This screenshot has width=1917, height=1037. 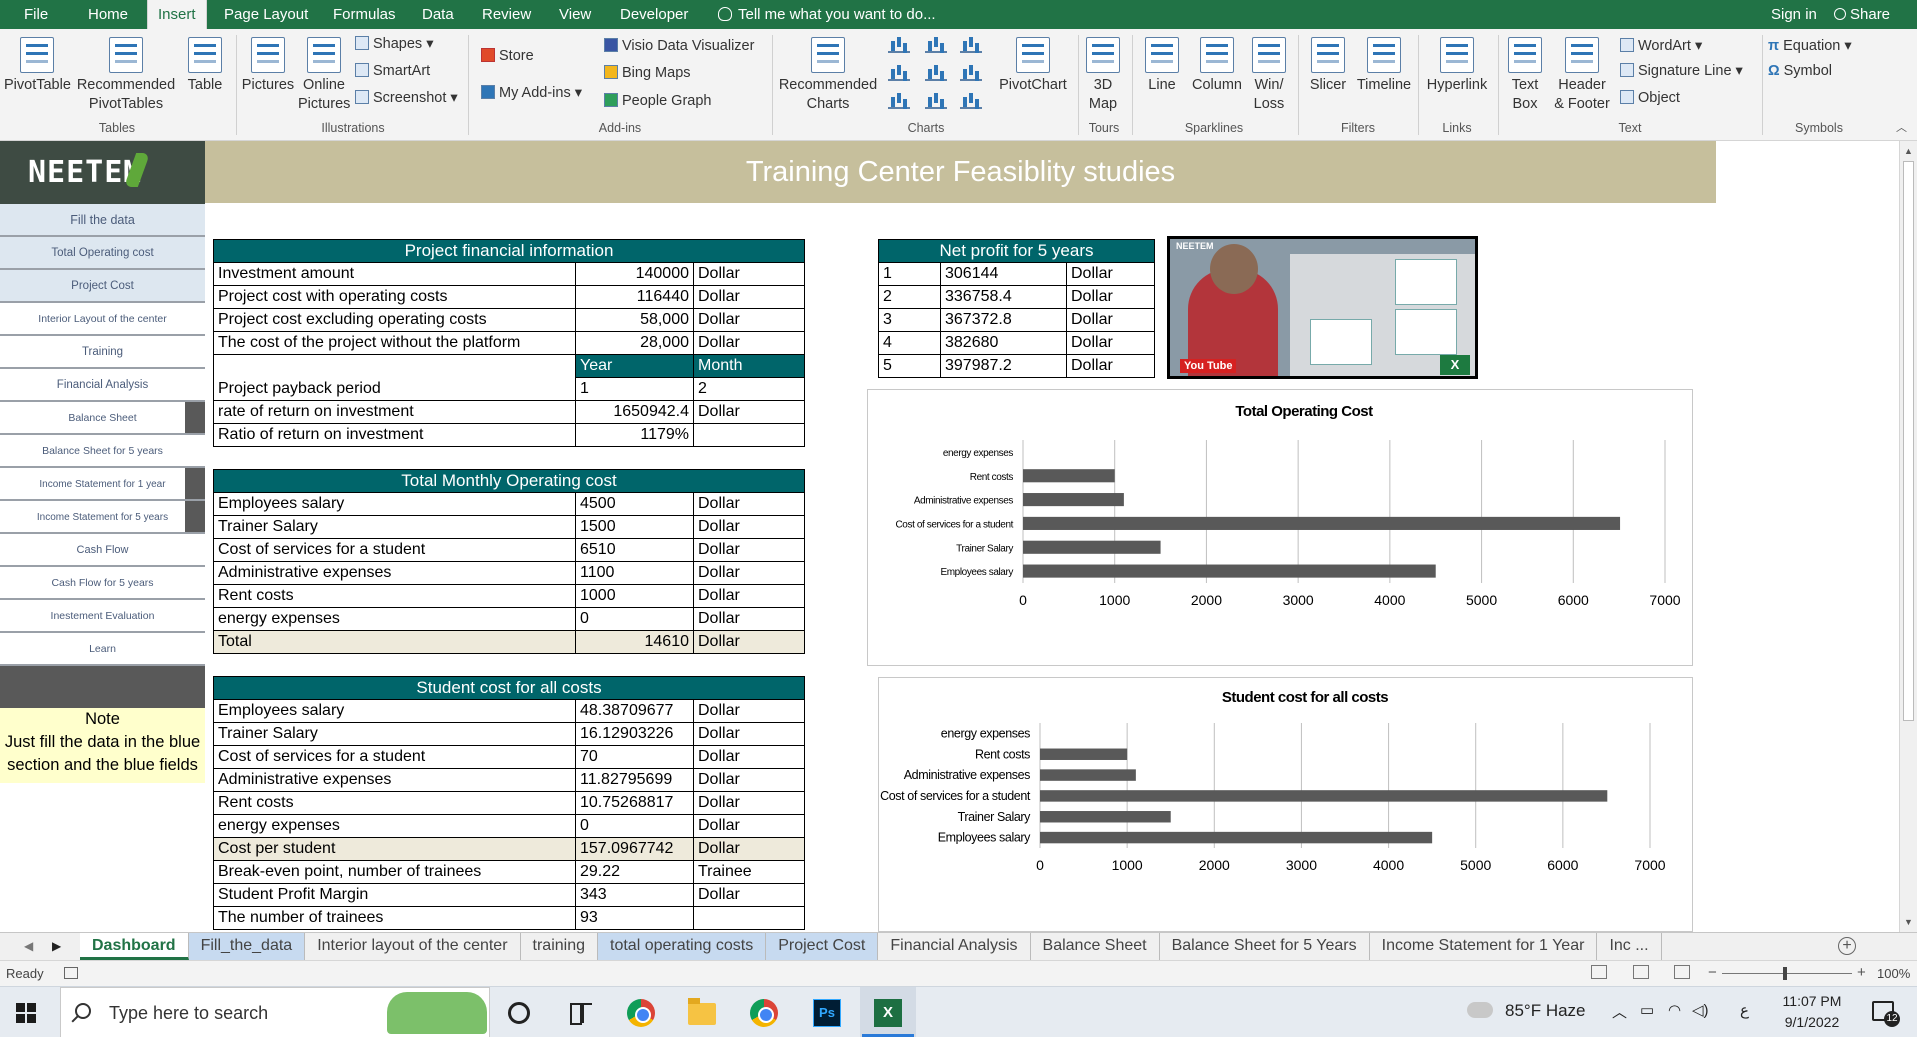 What do you see at coordinates (28, 946) in the screenshot?
I see `tab-scroll-left-icon: ◀` at bounding box center [28, 946].